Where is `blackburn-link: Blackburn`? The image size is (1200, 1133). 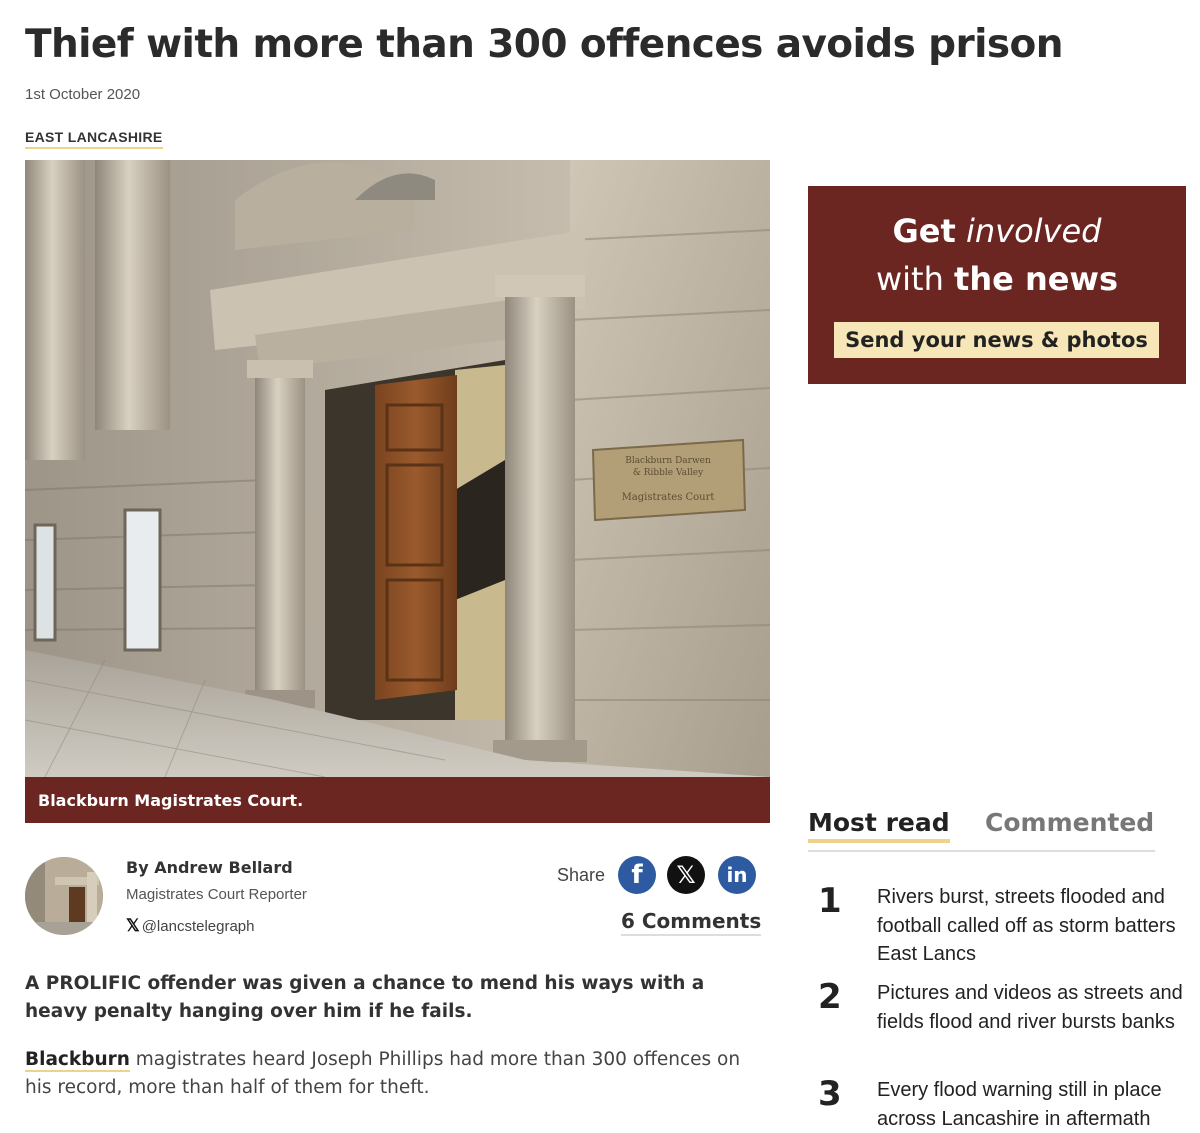 blackburn-link: Blackburn is located at coordinates (77, 1060).